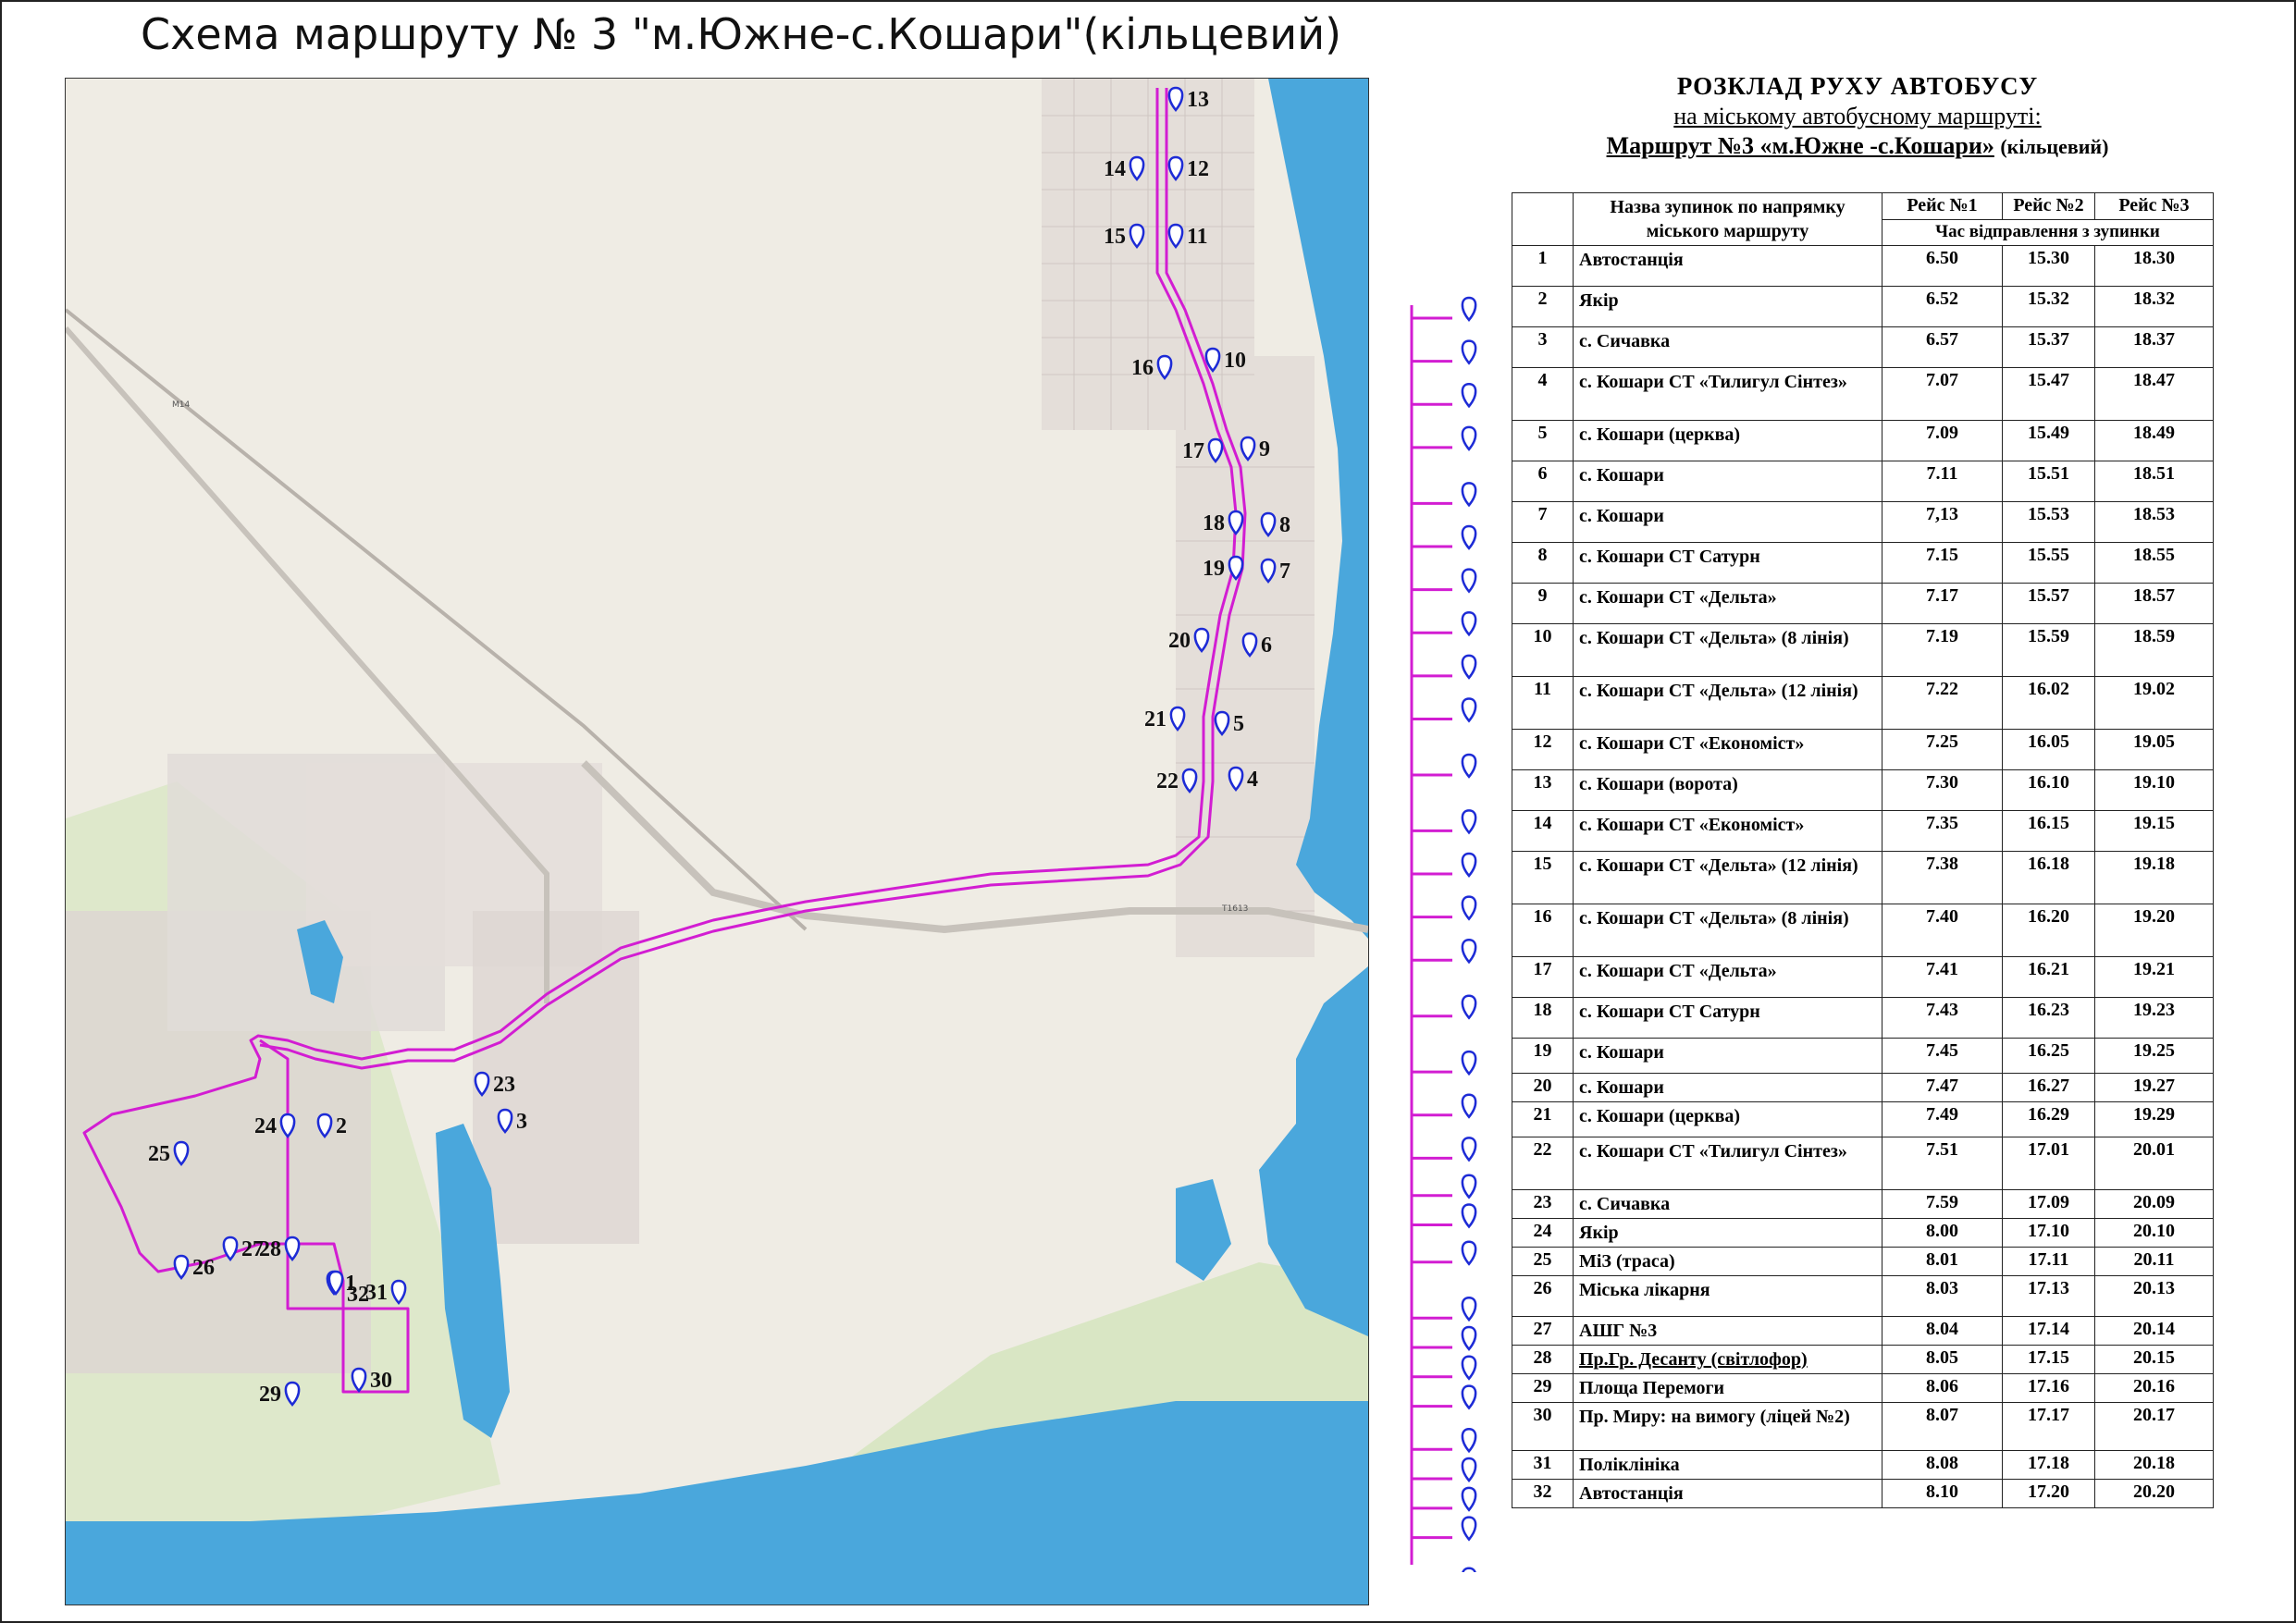 The width and height of the screenshot is (2296, 1623). What do you see at coordinates (1167, 781) in the screenshot?
I see `stop-number-label: 22` at bounding box center [1167, 781].